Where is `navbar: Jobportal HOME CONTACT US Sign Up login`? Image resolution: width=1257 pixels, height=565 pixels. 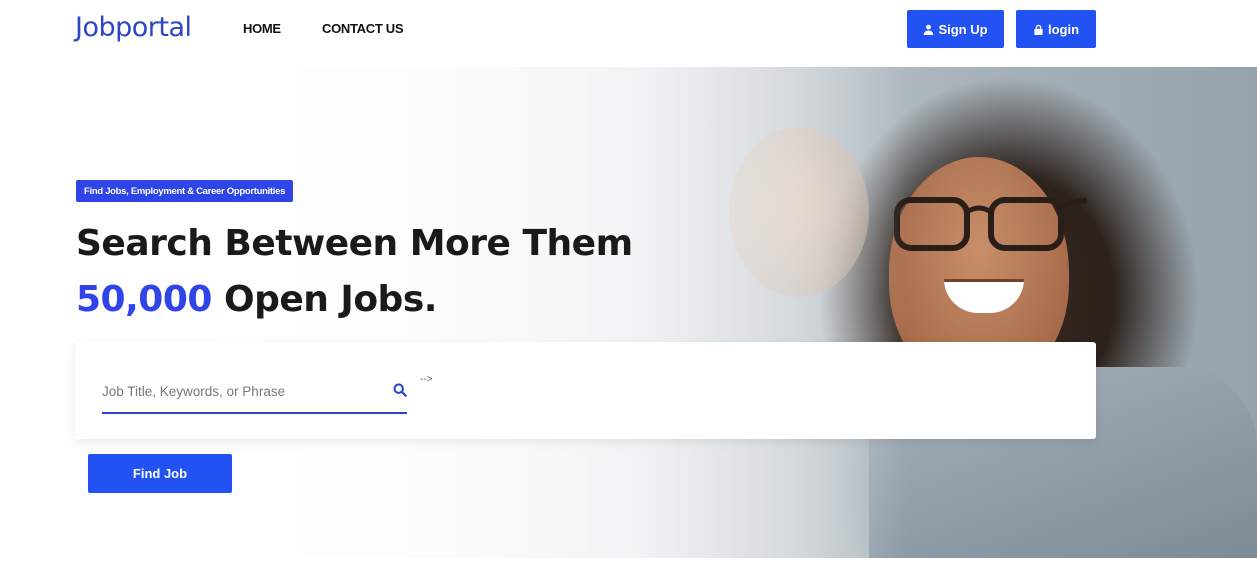
navbar: Jobportal HOME CONTACT US Sign Up login is located at coordinates (628, 33).